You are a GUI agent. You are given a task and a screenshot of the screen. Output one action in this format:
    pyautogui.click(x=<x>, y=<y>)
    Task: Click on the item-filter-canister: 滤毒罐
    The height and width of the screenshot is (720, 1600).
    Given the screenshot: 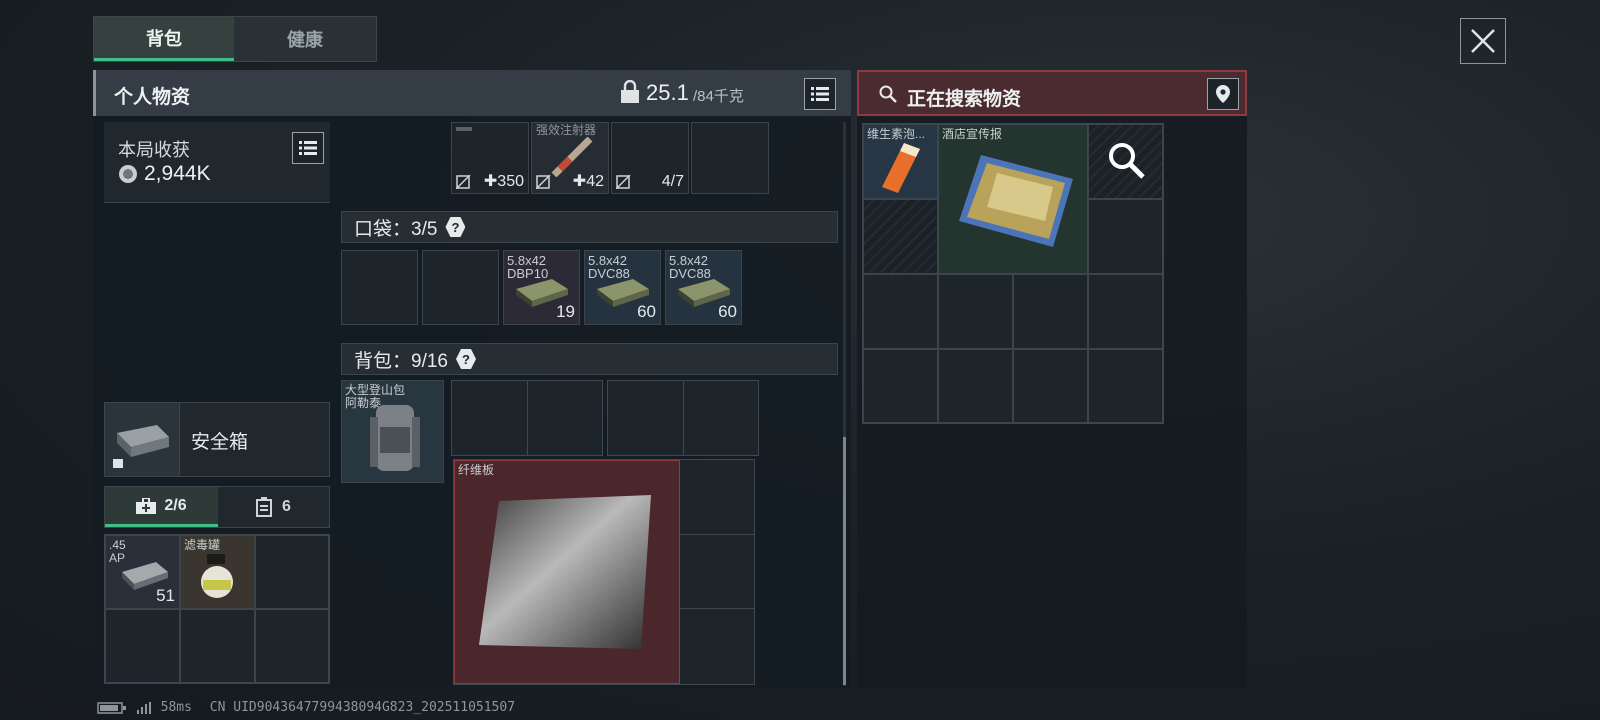 What is the action you would take?
    pyautogui.click(x=217, y=572)
    